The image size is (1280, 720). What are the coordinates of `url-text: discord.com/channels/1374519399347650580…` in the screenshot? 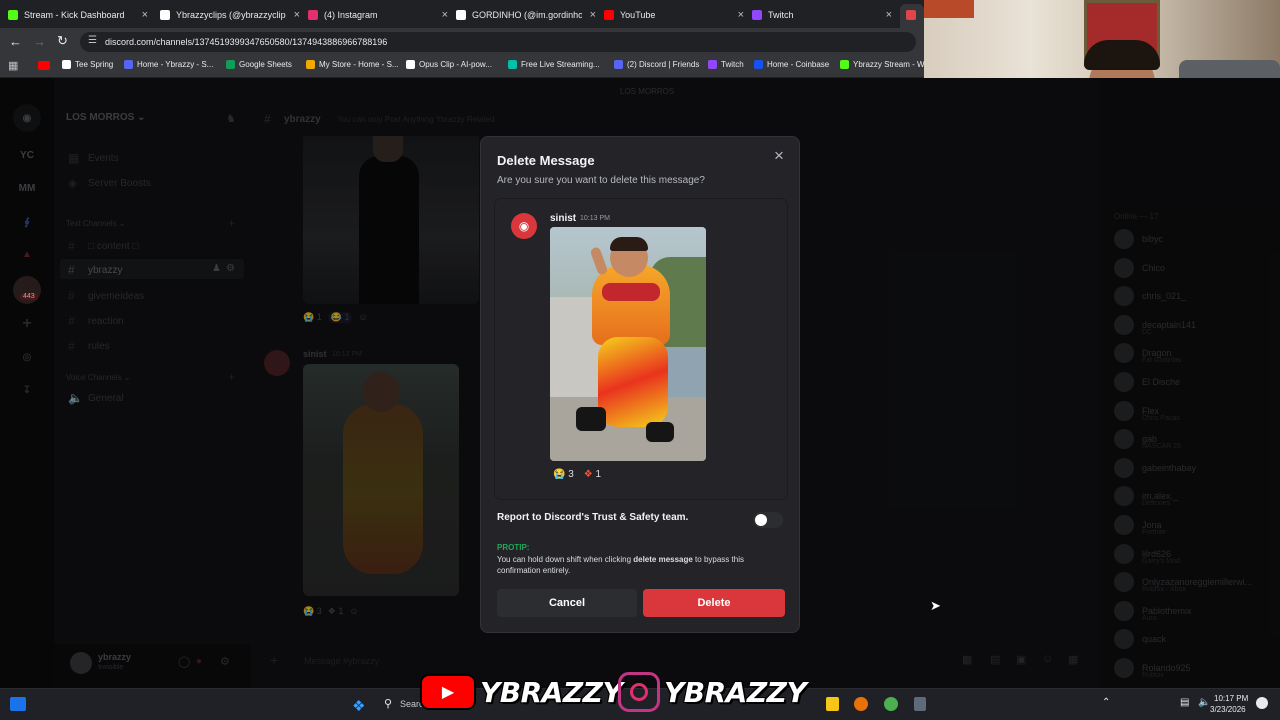 It's located at (246, 42).